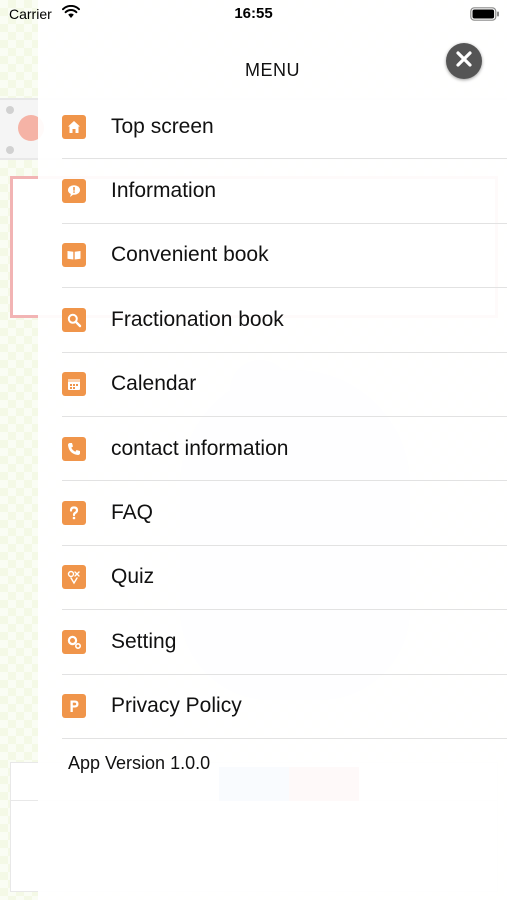 This screenshot has height=900, width=507. Describe the element at coordinates (133, 577) in the screenshot. I see `menu-item-label: Quiz` at that location.